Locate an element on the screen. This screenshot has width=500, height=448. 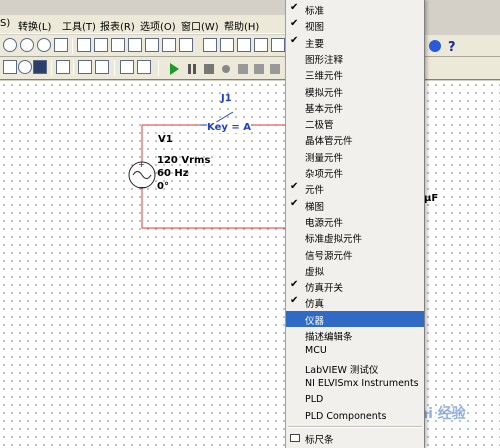
context-menu-item: 测量元件 is located at coordinates (355, 156).